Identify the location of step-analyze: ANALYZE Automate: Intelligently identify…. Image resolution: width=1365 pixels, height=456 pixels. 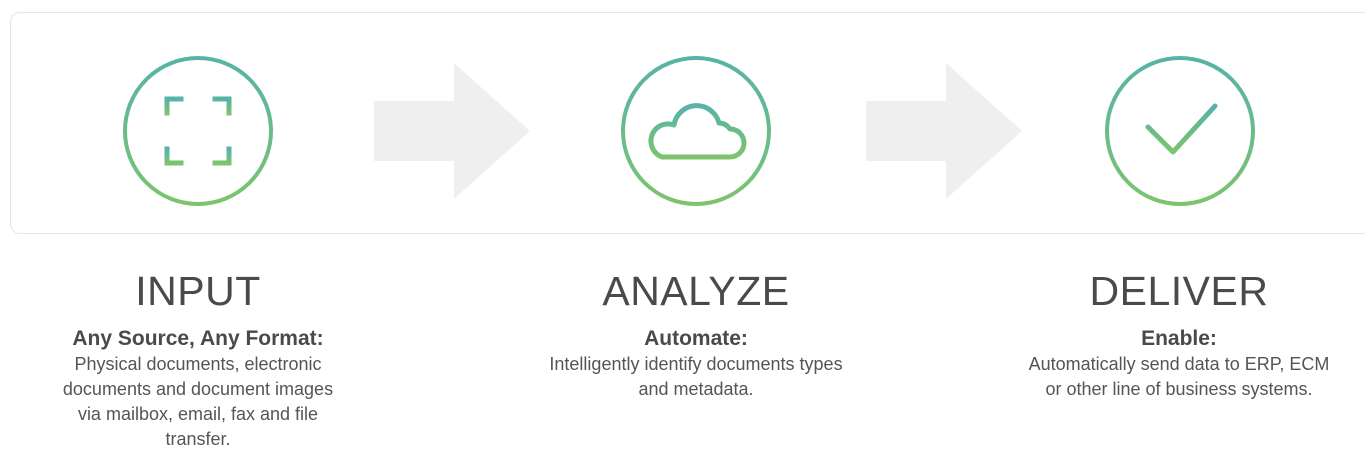
(696, 332).